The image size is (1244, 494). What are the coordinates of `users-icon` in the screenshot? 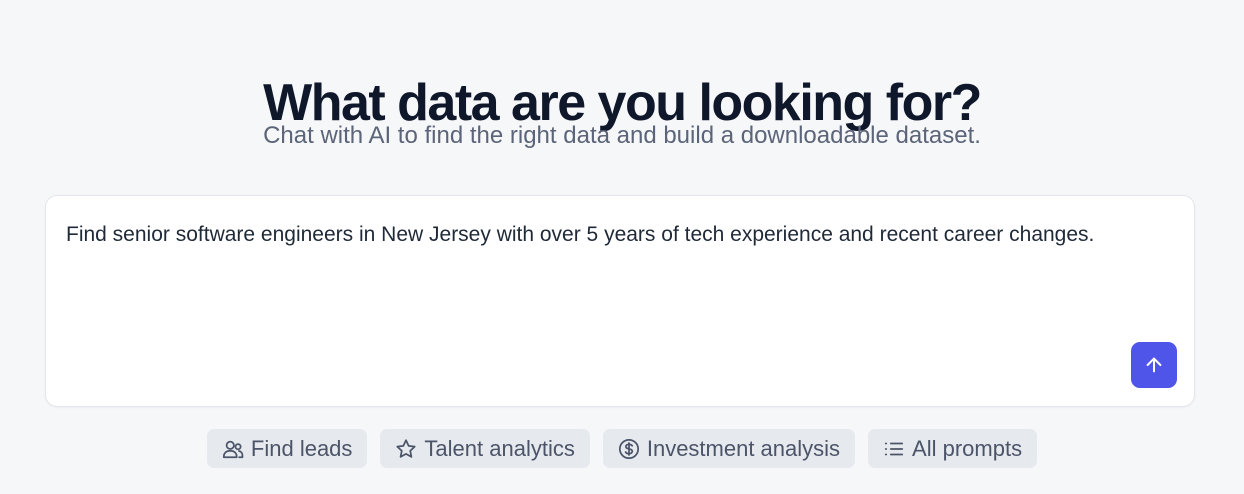 It's located at (233, 449).